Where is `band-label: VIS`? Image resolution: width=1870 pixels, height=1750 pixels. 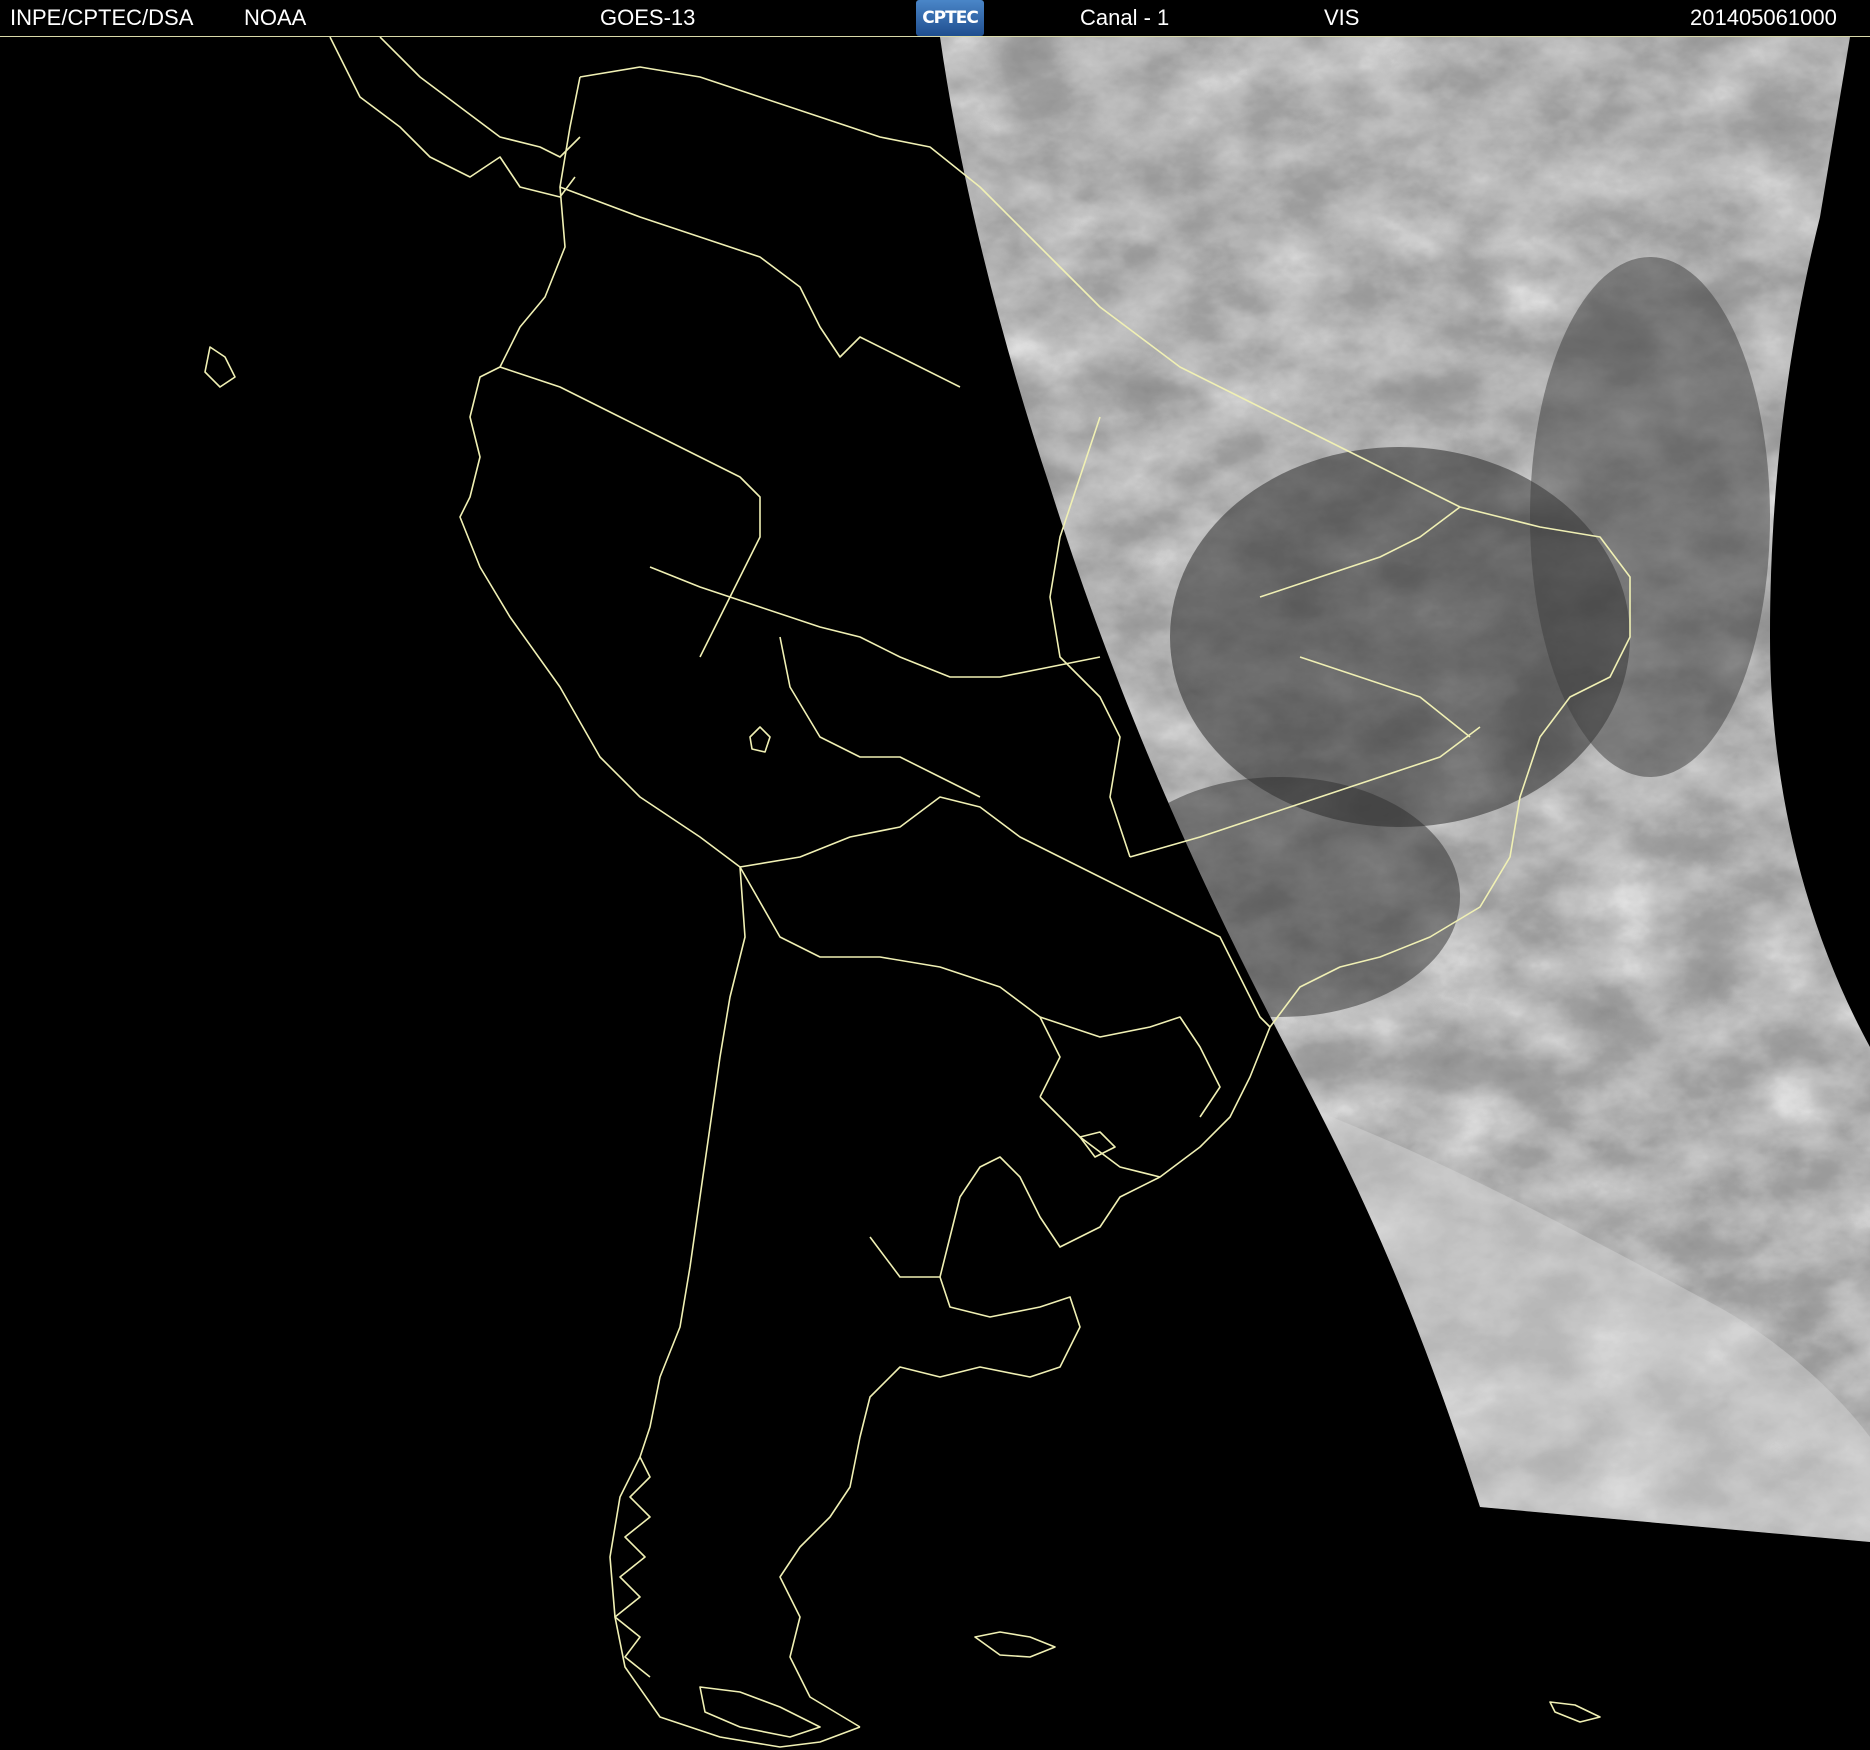
band-label: VIS is located at coordinates (1342, 17).